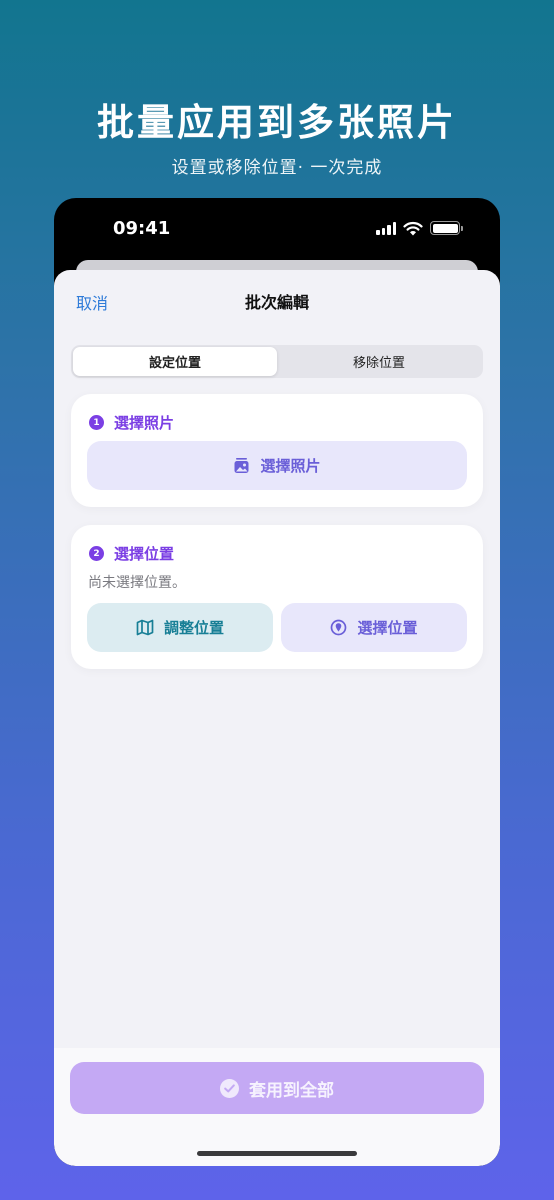 The image size is (554, 1200). I want to click on battery-icon, so click(446, 228).